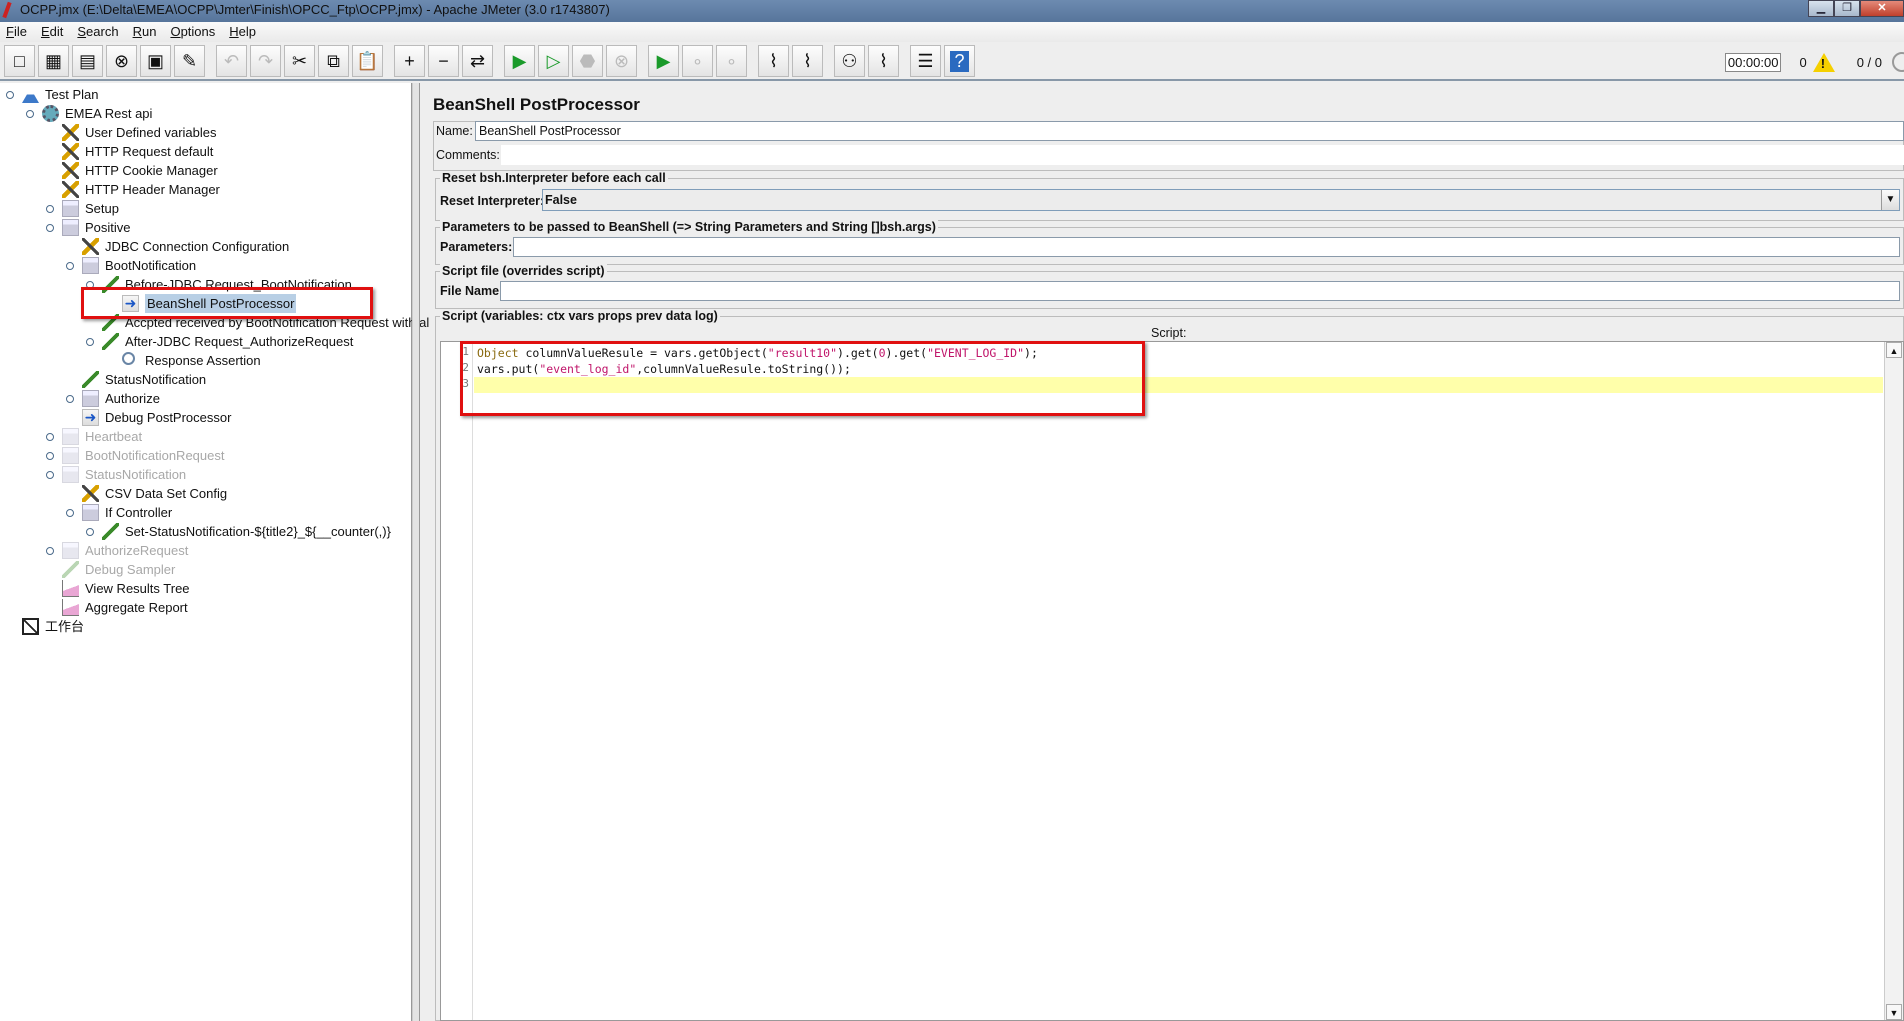 The image size is (1904, 1021). What do you see at coordinates (206, 607) in the screenshot?
I see `tree-node: Aggregate Report` at bounding box center [206, 607].